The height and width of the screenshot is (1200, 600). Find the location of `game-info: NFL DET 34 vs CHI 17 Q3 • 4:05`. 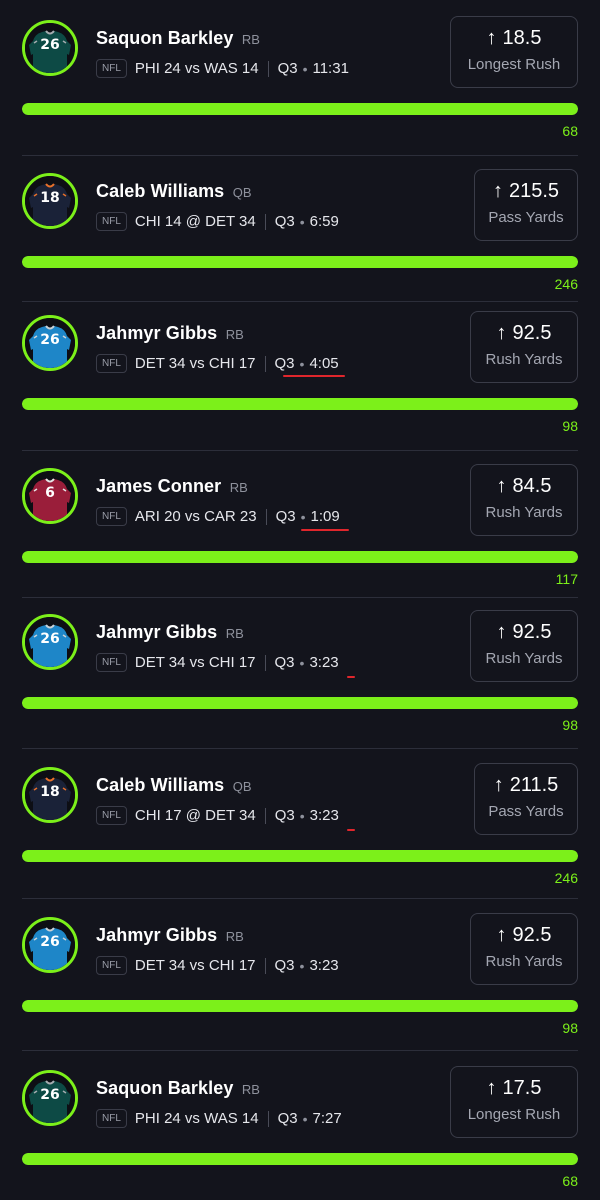

game-info: NFL DET 34 vs CHI 17 Q3 • 4:05 is located at coordinates (217, 363).